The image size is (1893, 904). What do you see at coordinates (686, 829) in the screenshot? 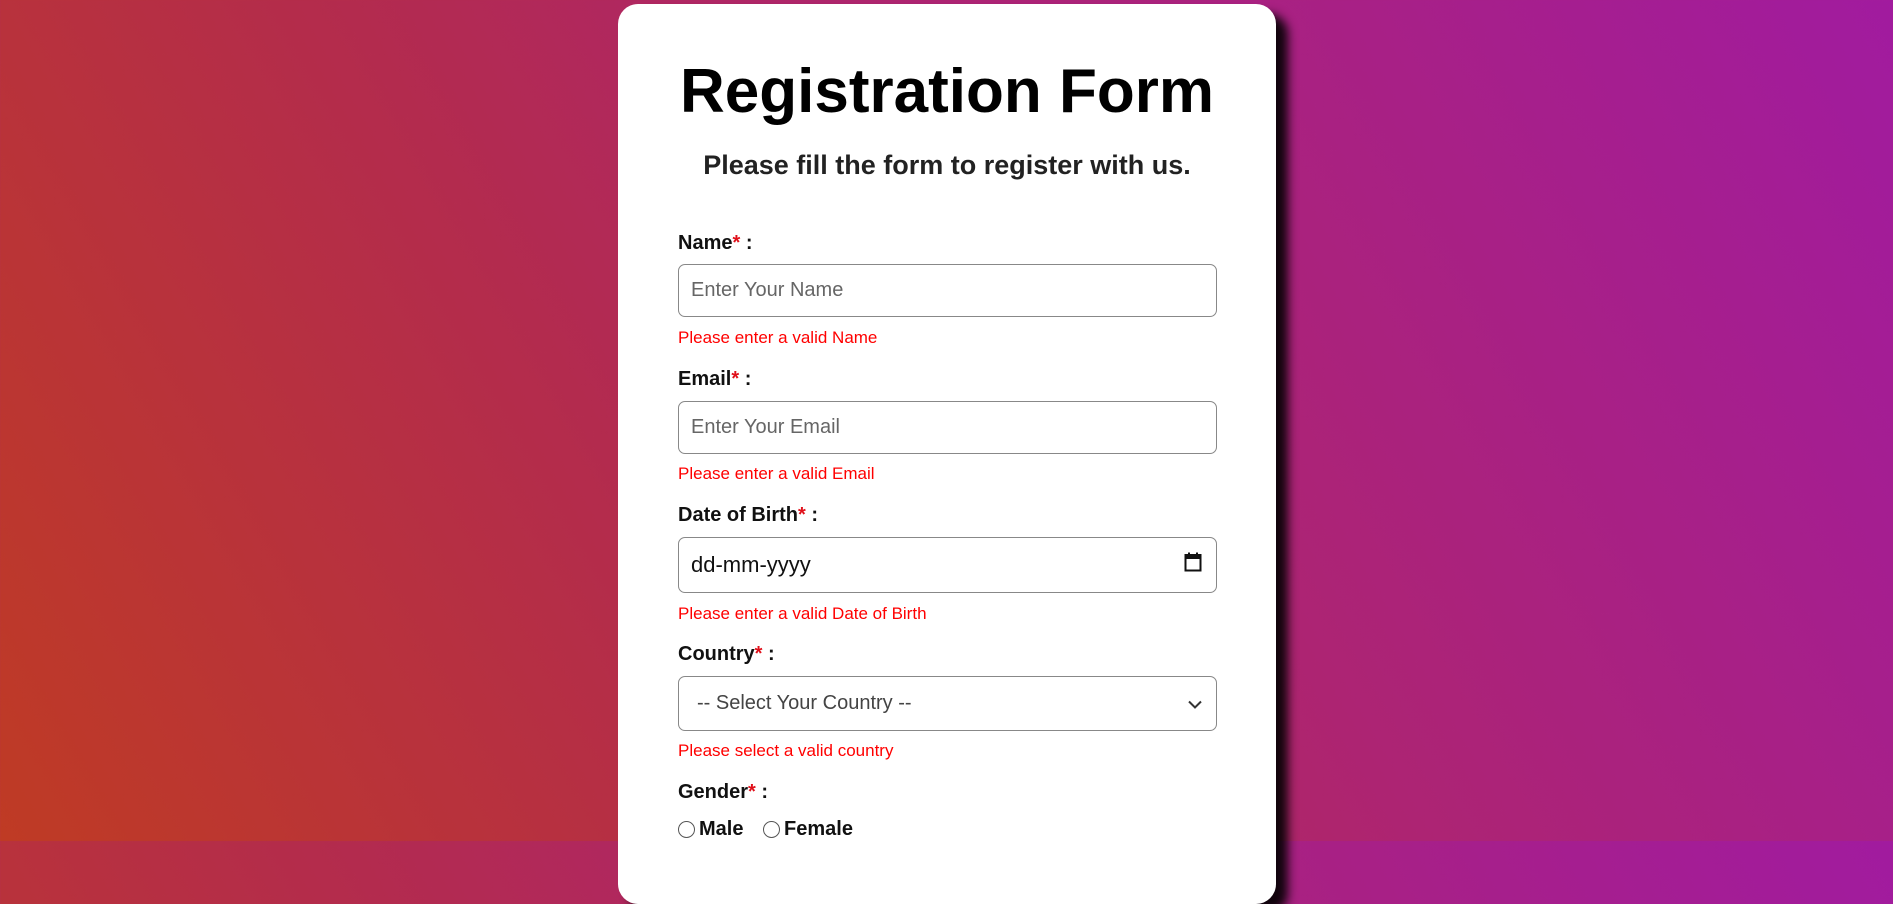
I see `radio-male` at bounding box center [686, 829].